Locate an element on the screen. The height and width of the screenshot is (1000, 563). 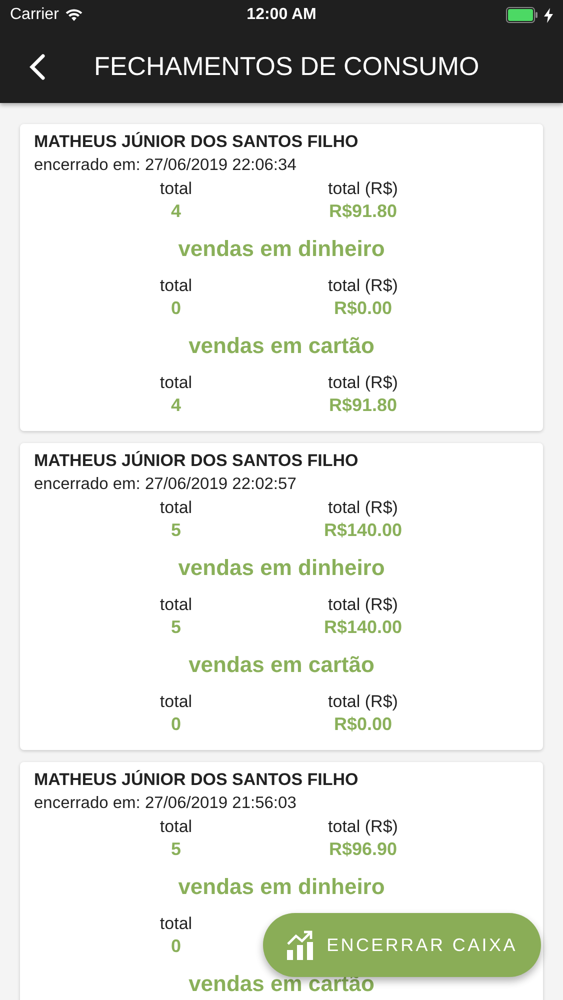
back-button is located at coordinates (38, 67).